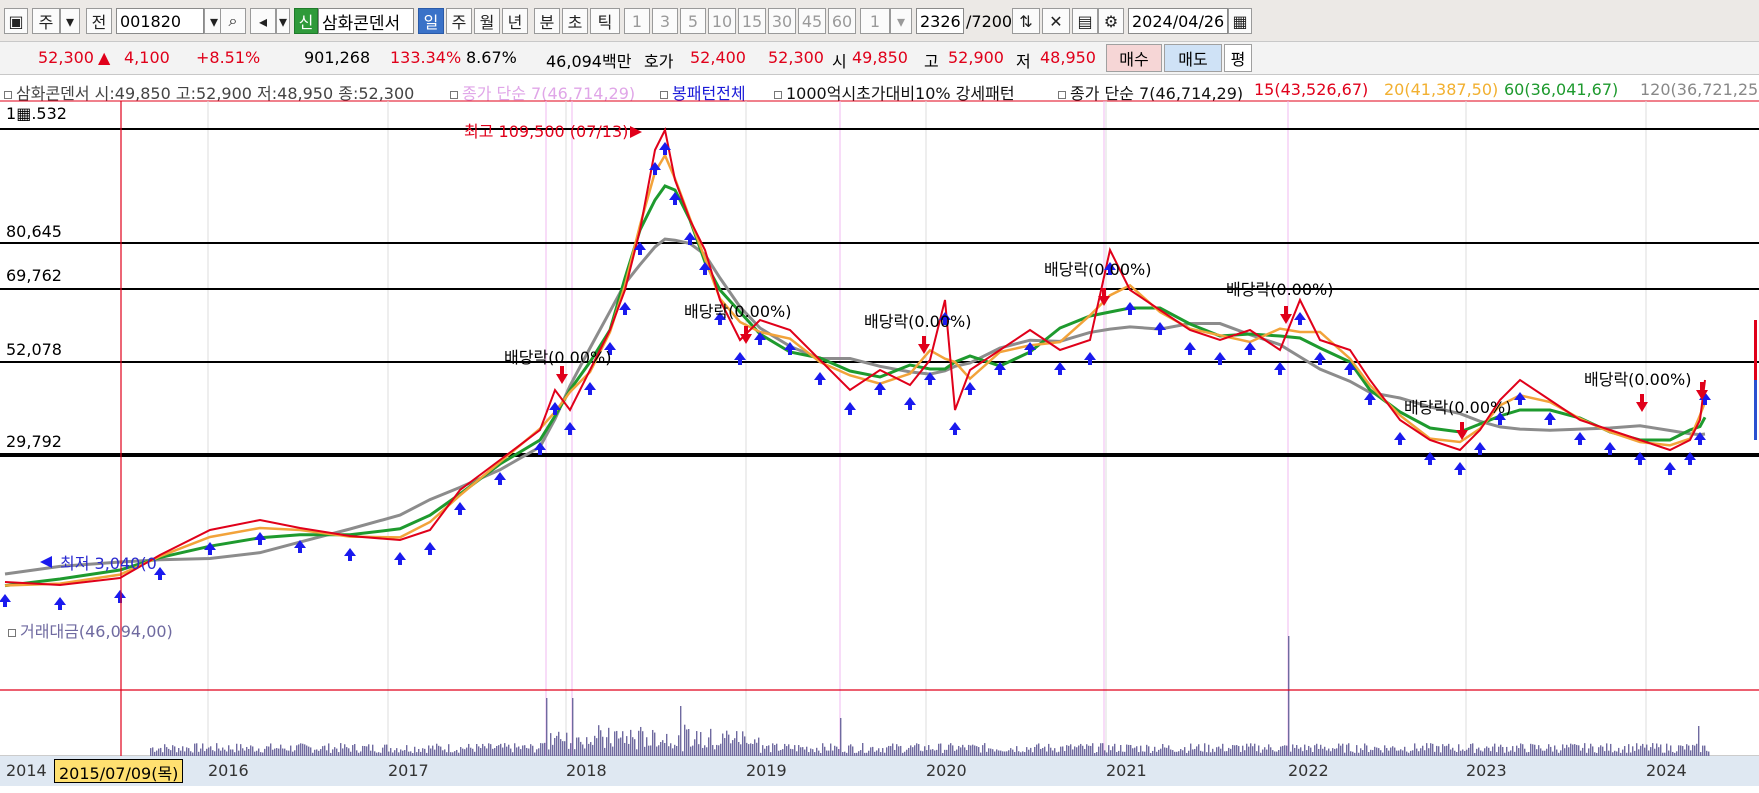 The width and height of the screenshot is (1759, 793). I want to click on level-69762: 69,762, so click(34, 275).